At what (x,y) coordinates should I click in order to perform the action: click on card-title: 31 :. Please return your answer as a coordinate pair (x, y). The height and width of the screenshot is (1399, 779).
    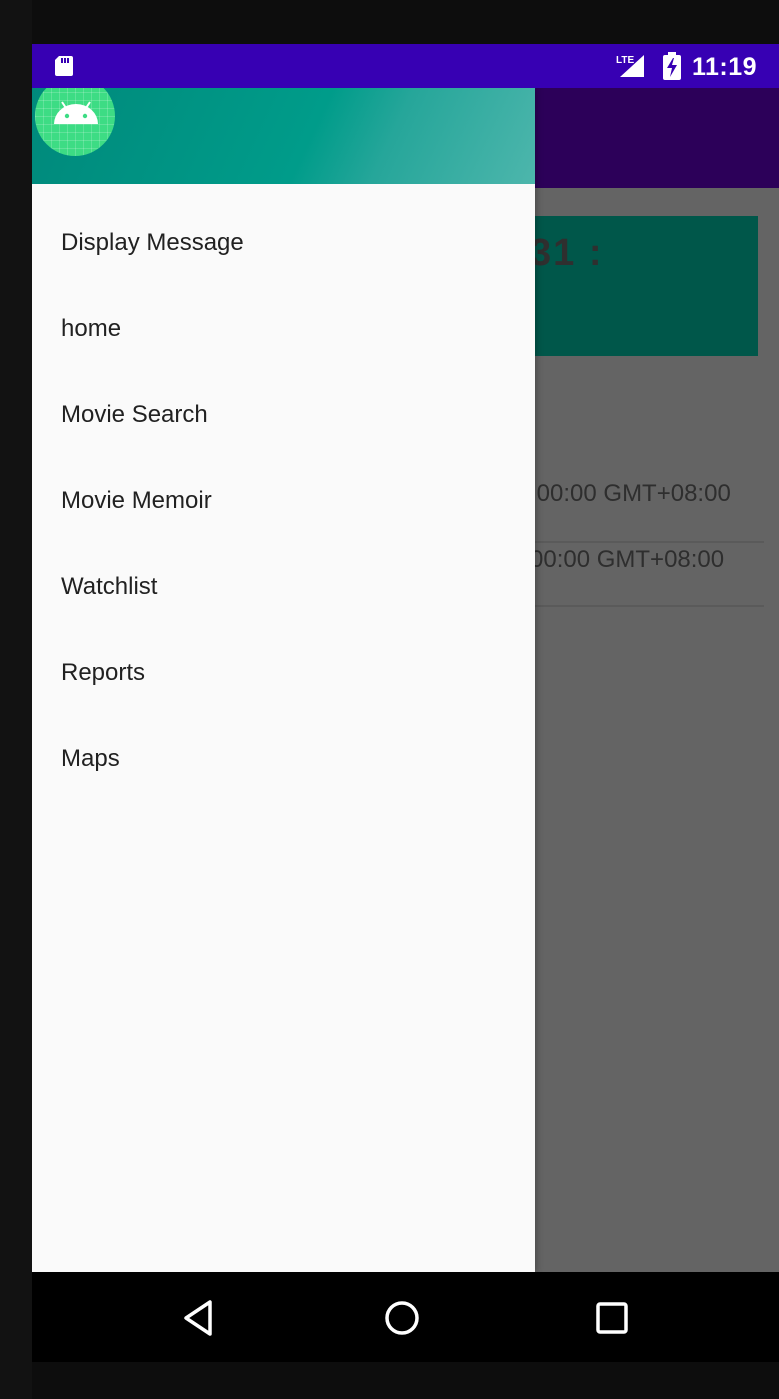
    Looking at the image, I should click on (567, 253).